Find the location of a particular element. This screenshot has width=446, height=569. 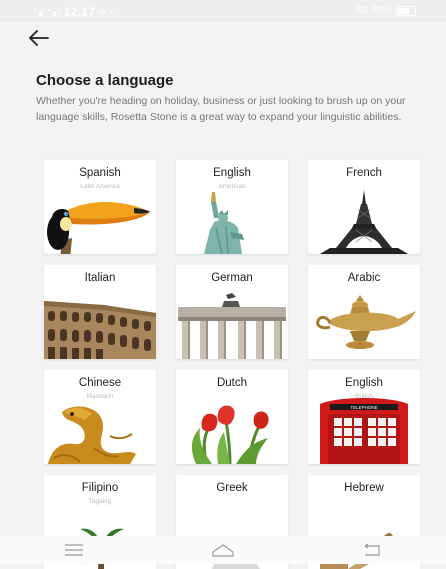

carrier-signal-icon: "∎l is located at coordinates (54, 13).